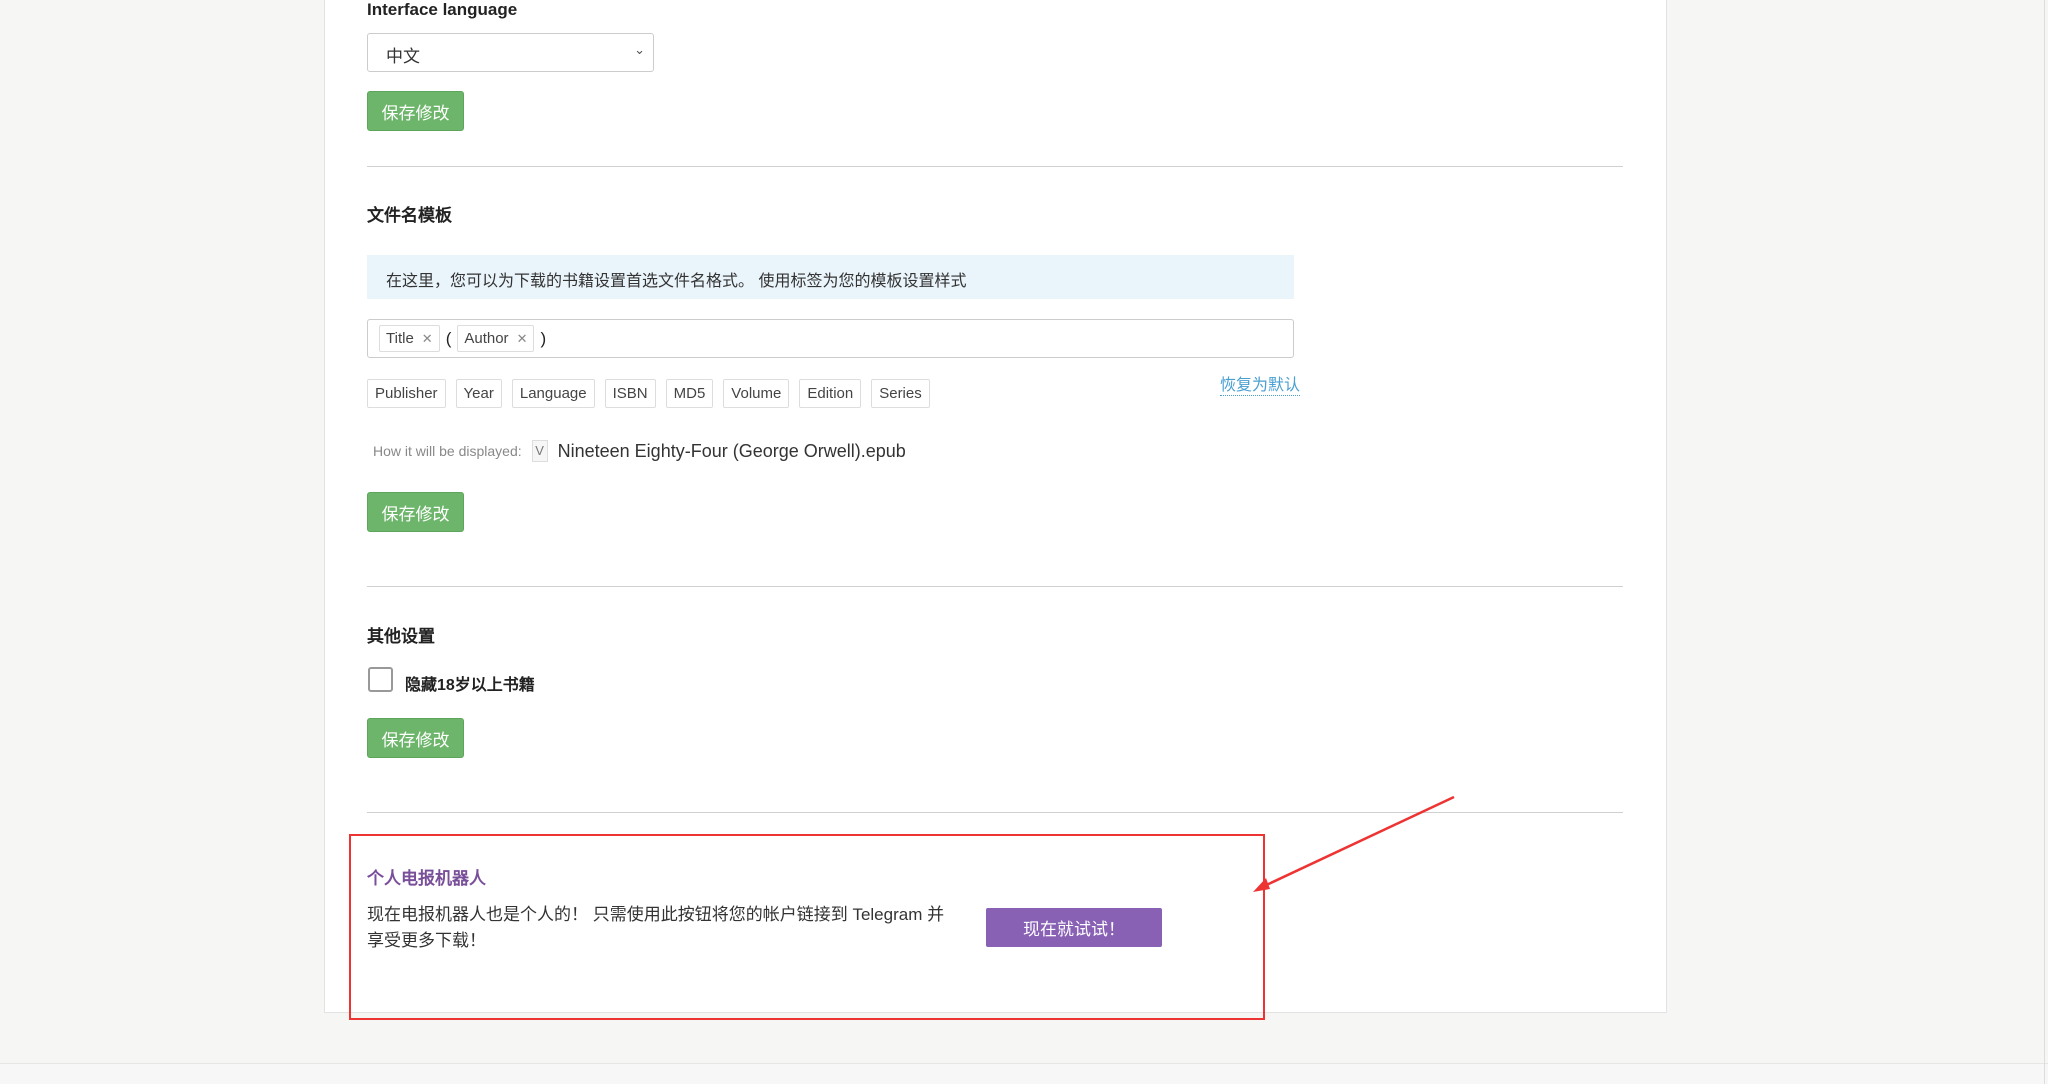  What do you see at coordinates (510, 52) in the screenshot?
I see `language-select: 中文 ⌄` at bounding box center [510, 52].